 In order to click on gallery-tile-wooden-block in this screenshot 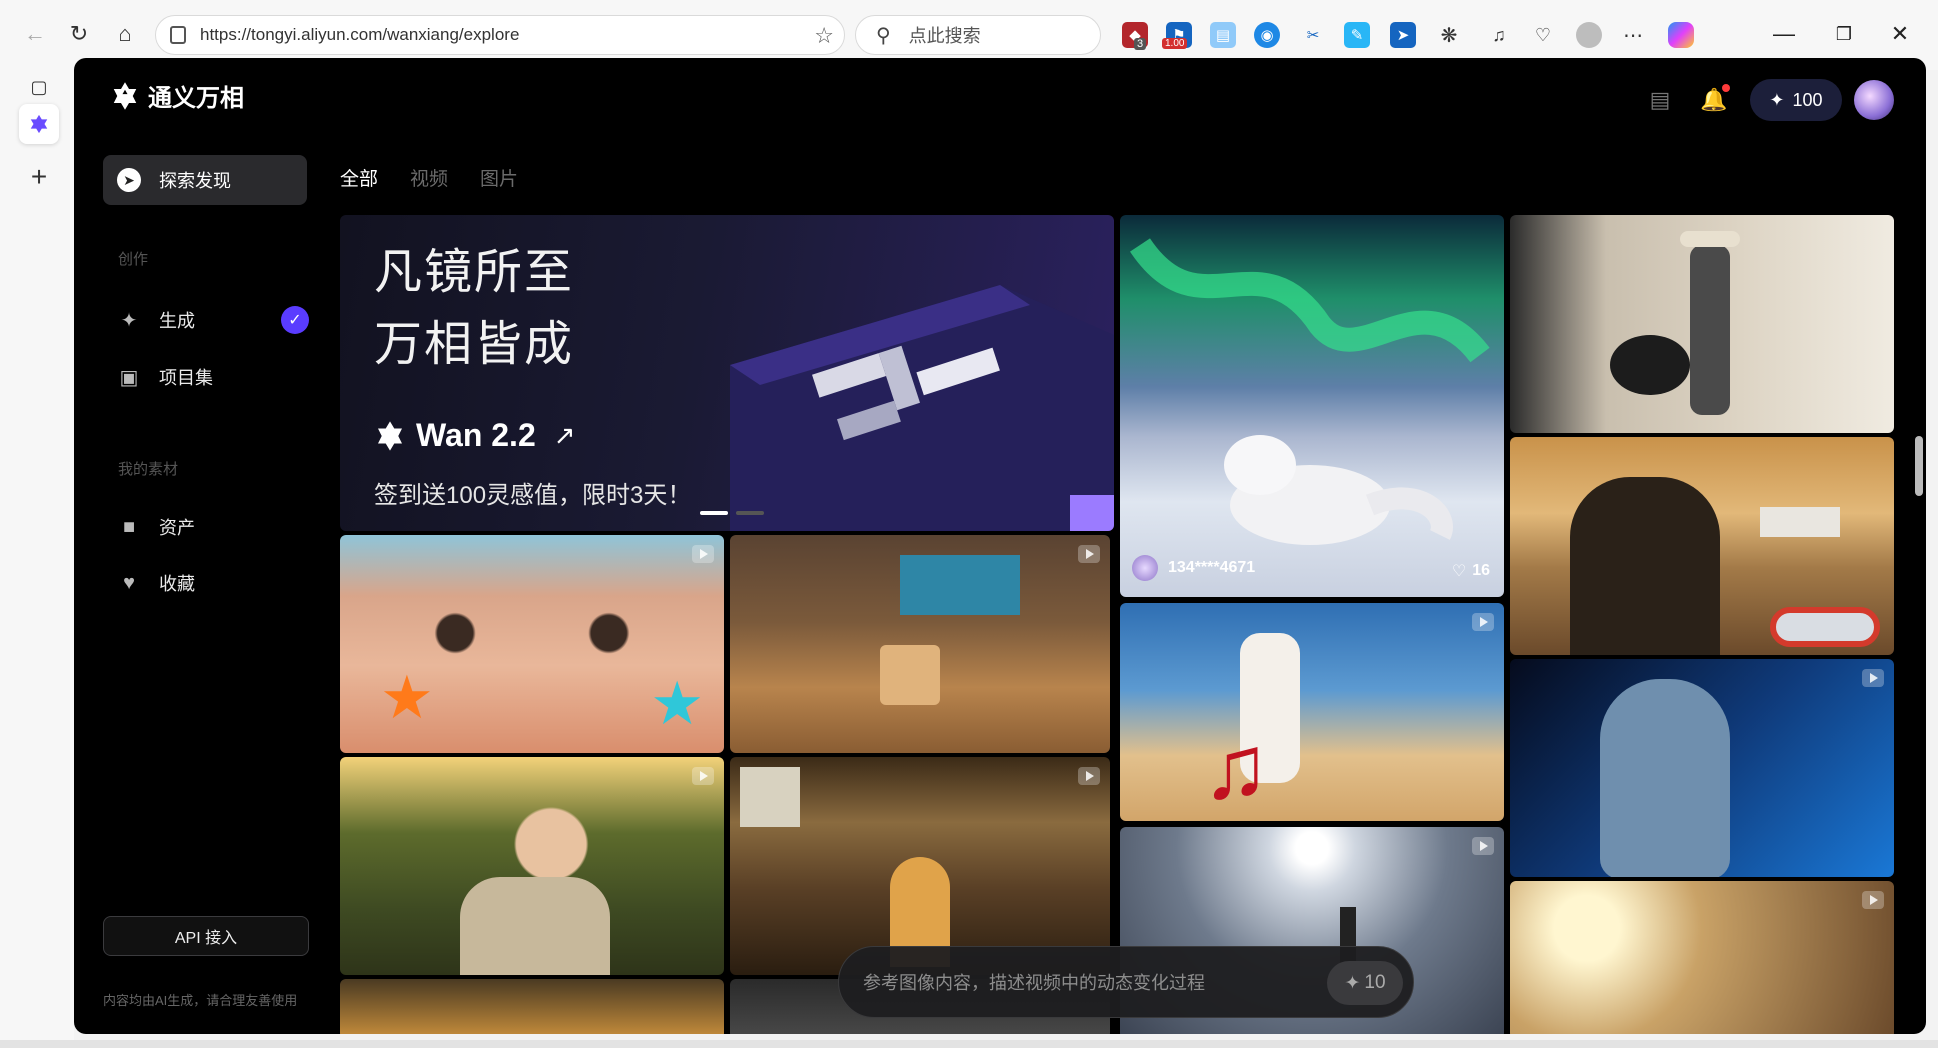, I will do `click(920, 644)`.